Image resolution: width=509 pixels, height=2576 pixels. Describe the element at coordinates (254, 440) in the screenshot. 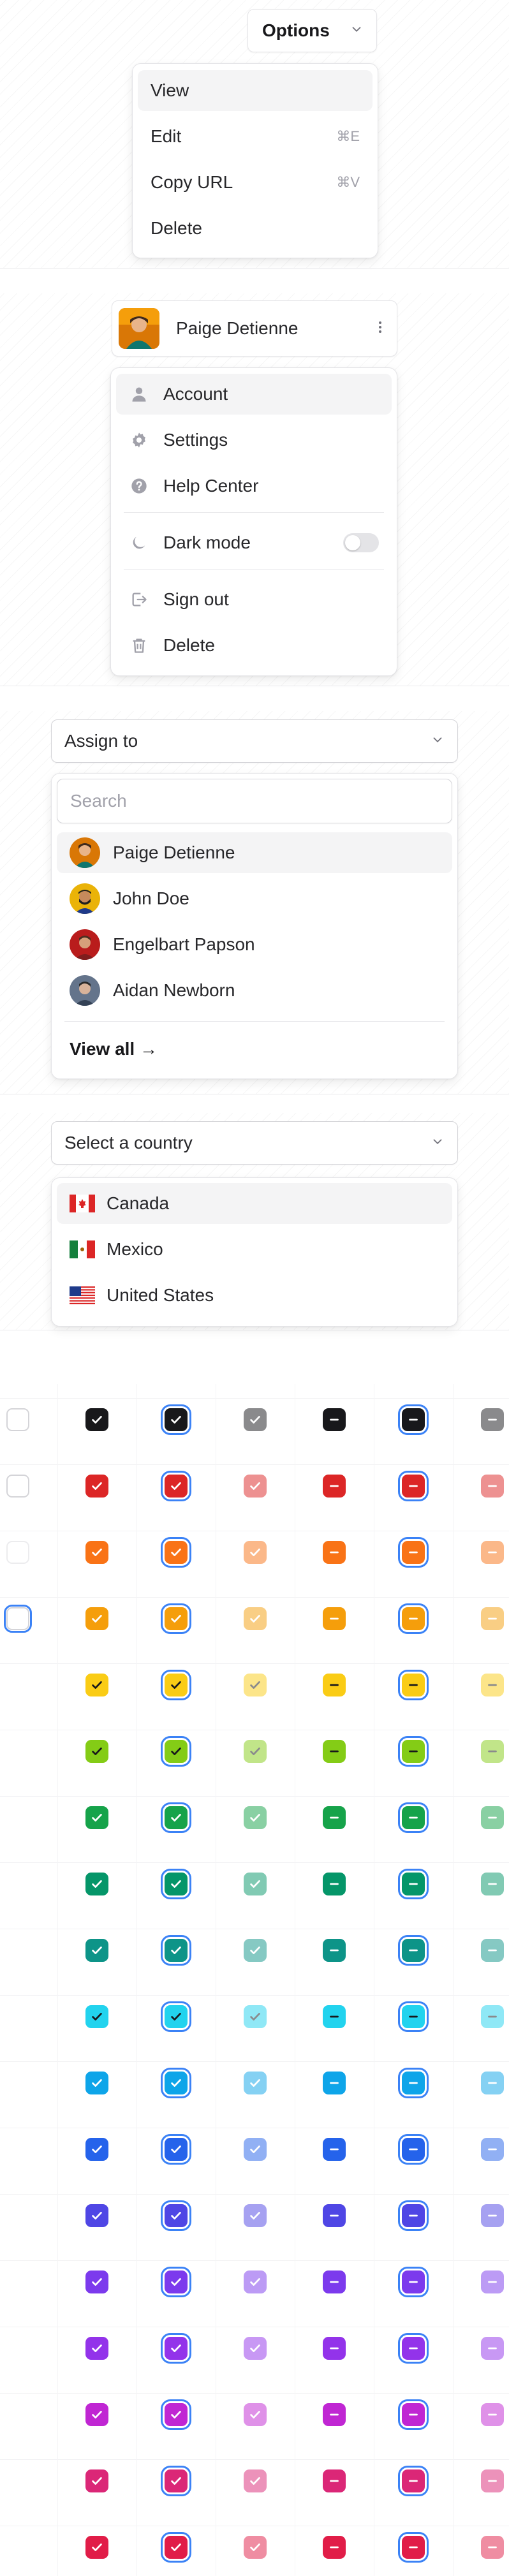

I see `menu-item-settings: Settings` at that location.